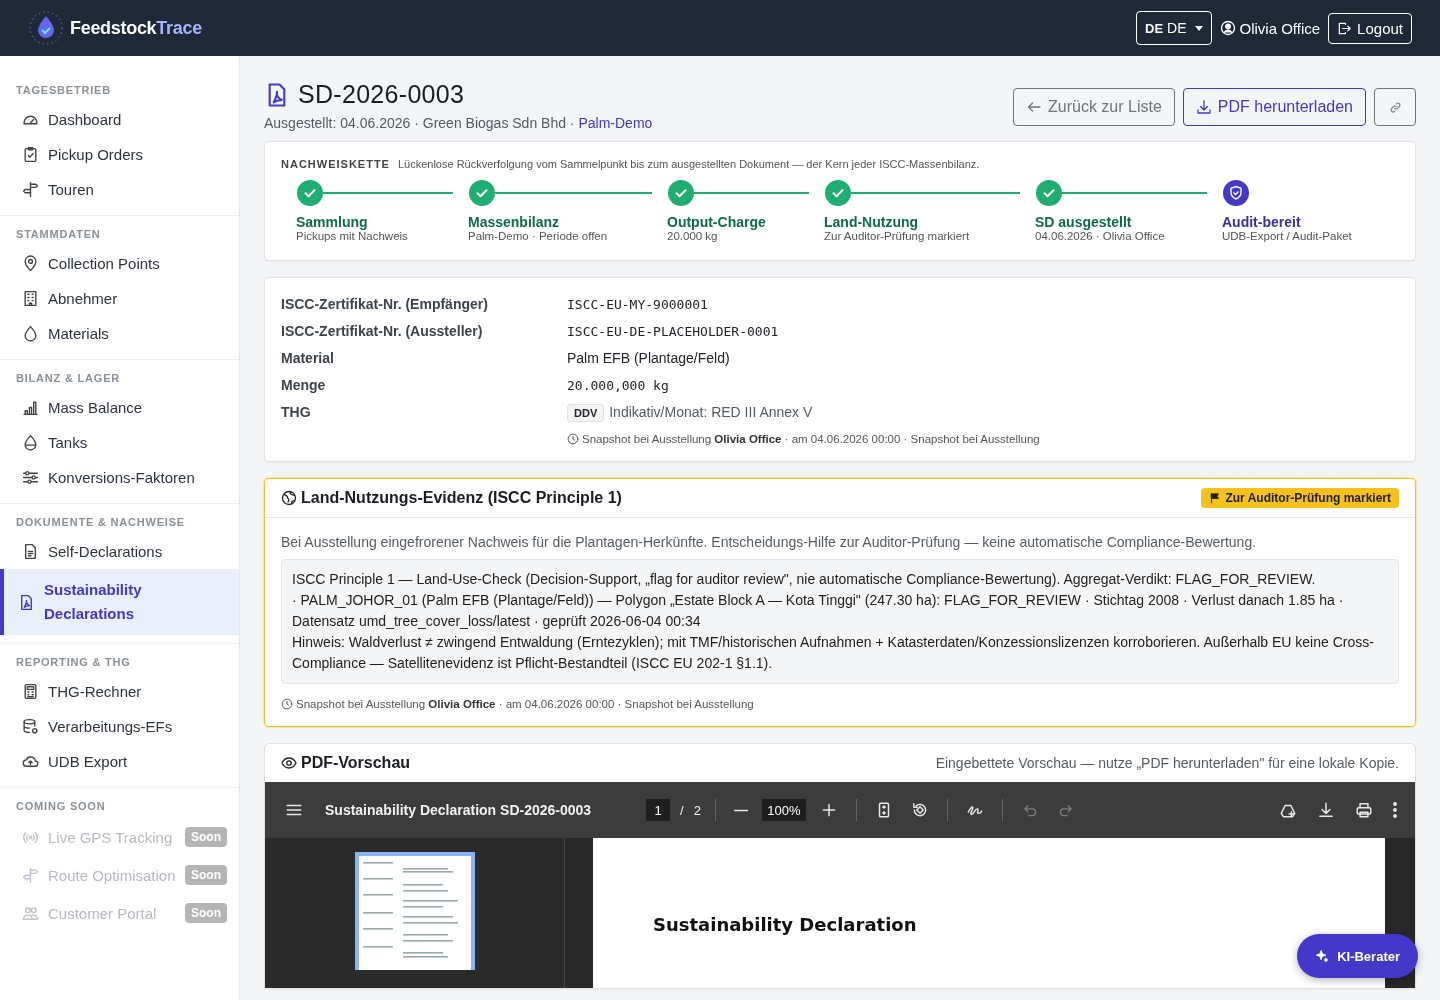 The image size is (1440, 1000). I want to click on sidebar-item: THG-Rechner, so click(119, 691).